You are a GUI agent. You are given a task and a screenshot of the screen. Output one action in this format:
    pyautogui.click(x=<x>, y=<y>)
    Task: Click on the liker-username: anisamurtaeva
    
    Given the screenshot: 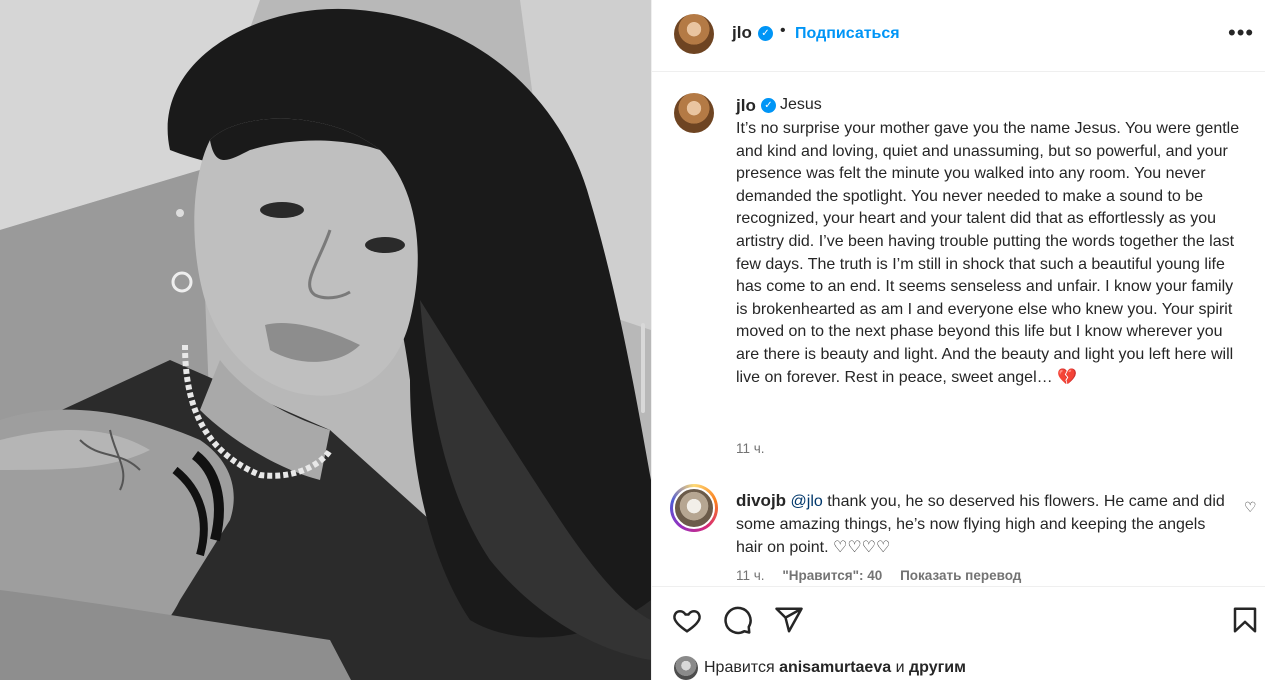 What is the action you would take?
    pyautogui.click(x=835, y=667)
    